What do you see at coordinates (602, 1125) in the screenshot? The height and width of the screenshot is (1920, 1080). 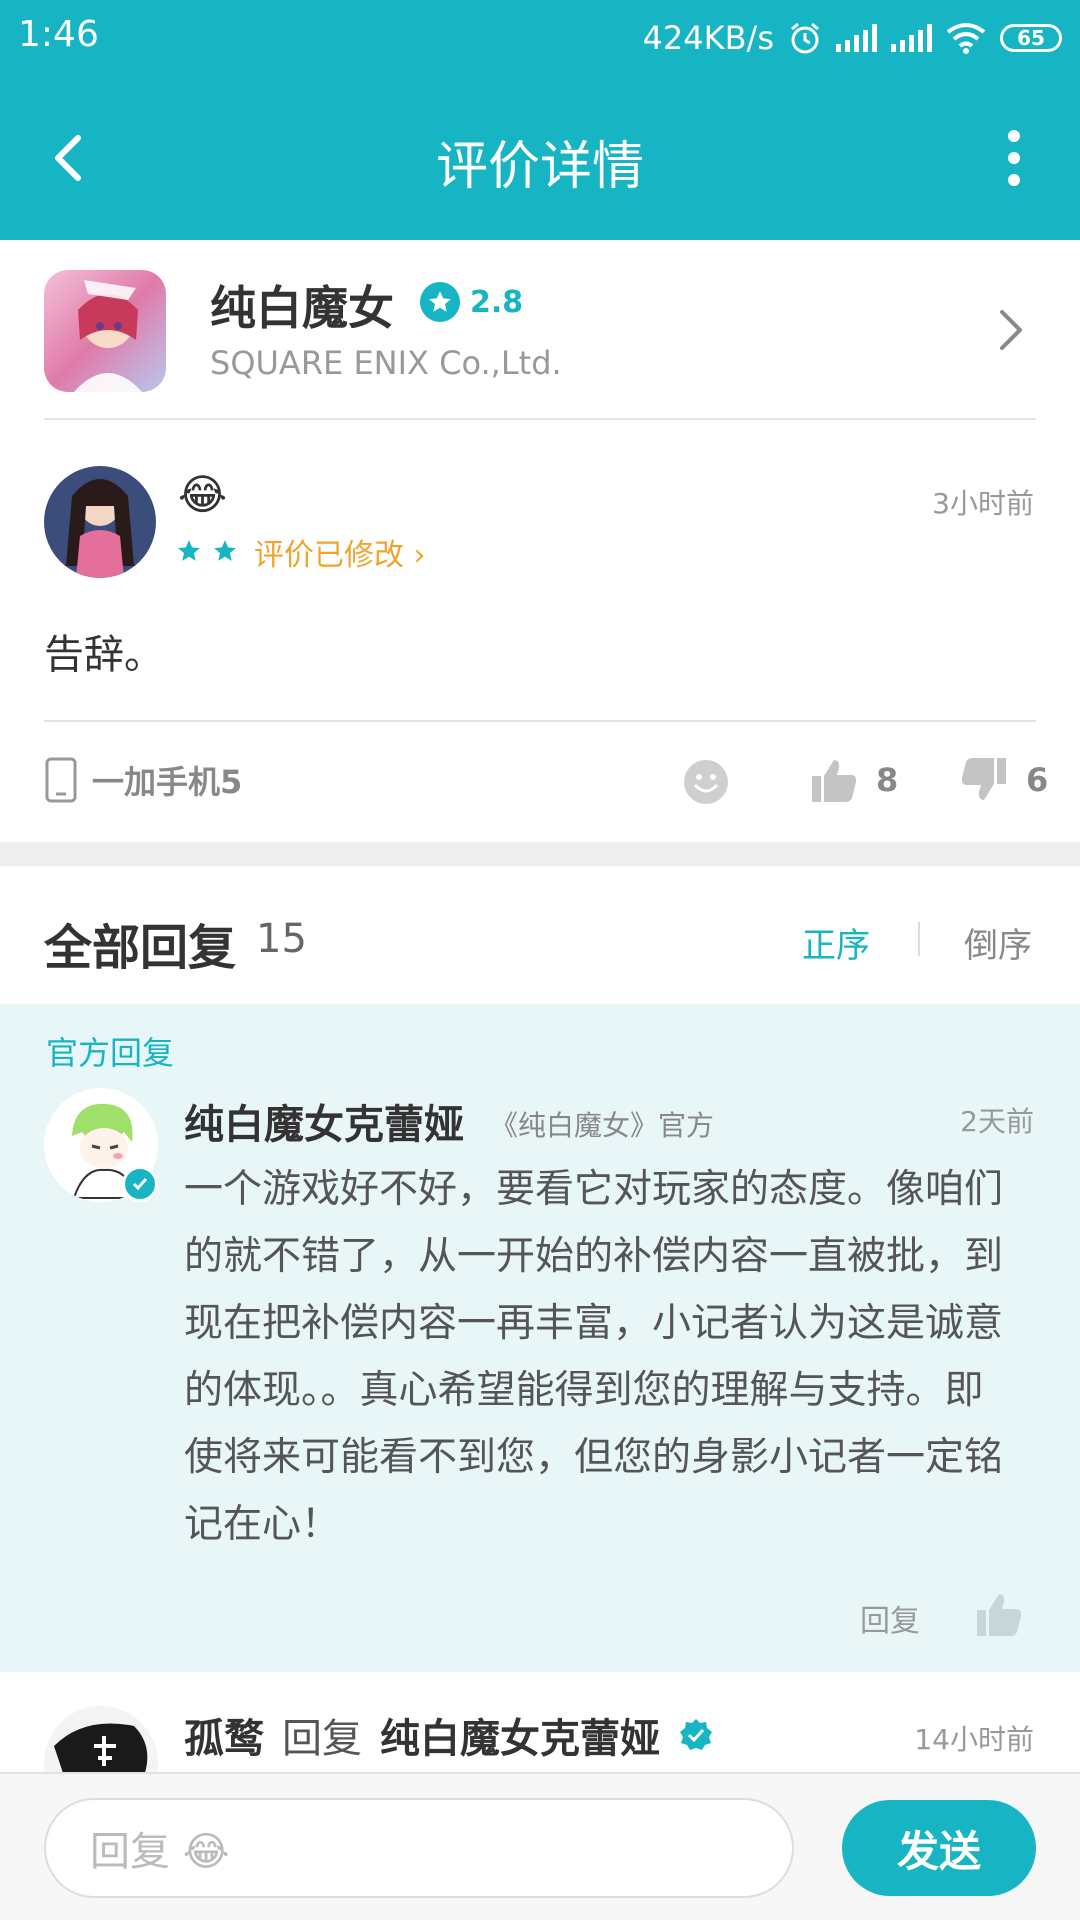 I see `official-reply-subtitle: 《纯白魔女》官方` at bounding box center [602, 1125].